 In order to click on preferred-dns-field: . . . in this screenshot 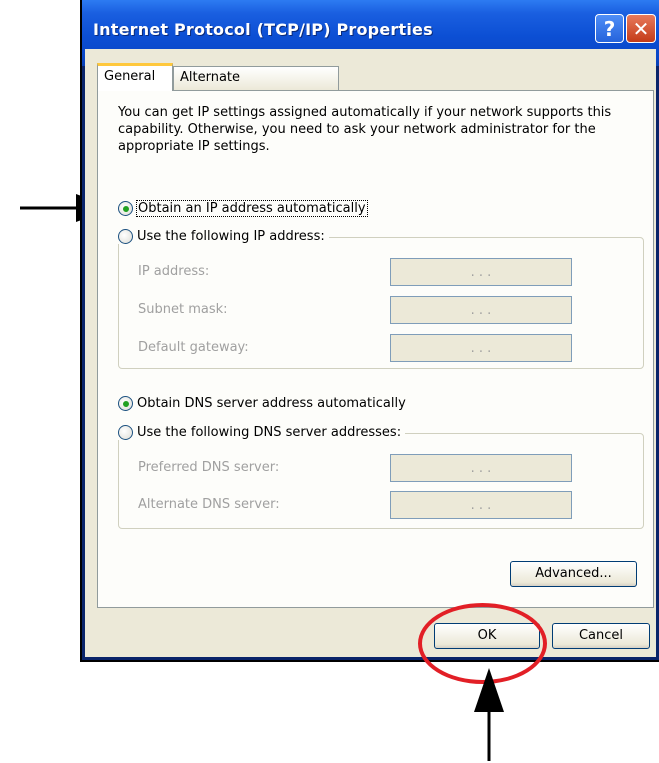, I will do `click(481, 468)`.